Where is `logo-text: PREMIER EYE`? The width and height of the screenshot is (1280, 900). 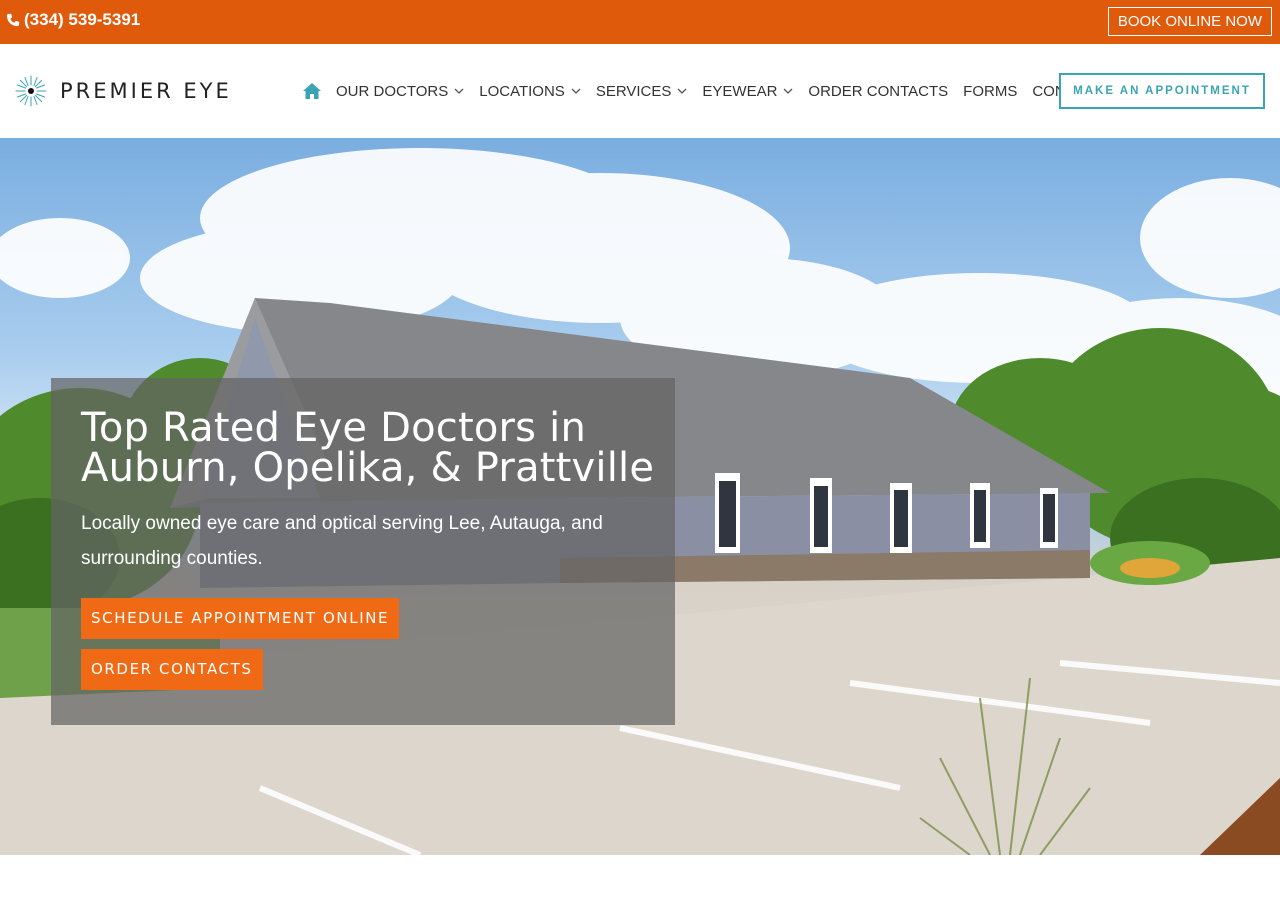 logo-text: PREMIER EYE is located at coordinates (146, 91).